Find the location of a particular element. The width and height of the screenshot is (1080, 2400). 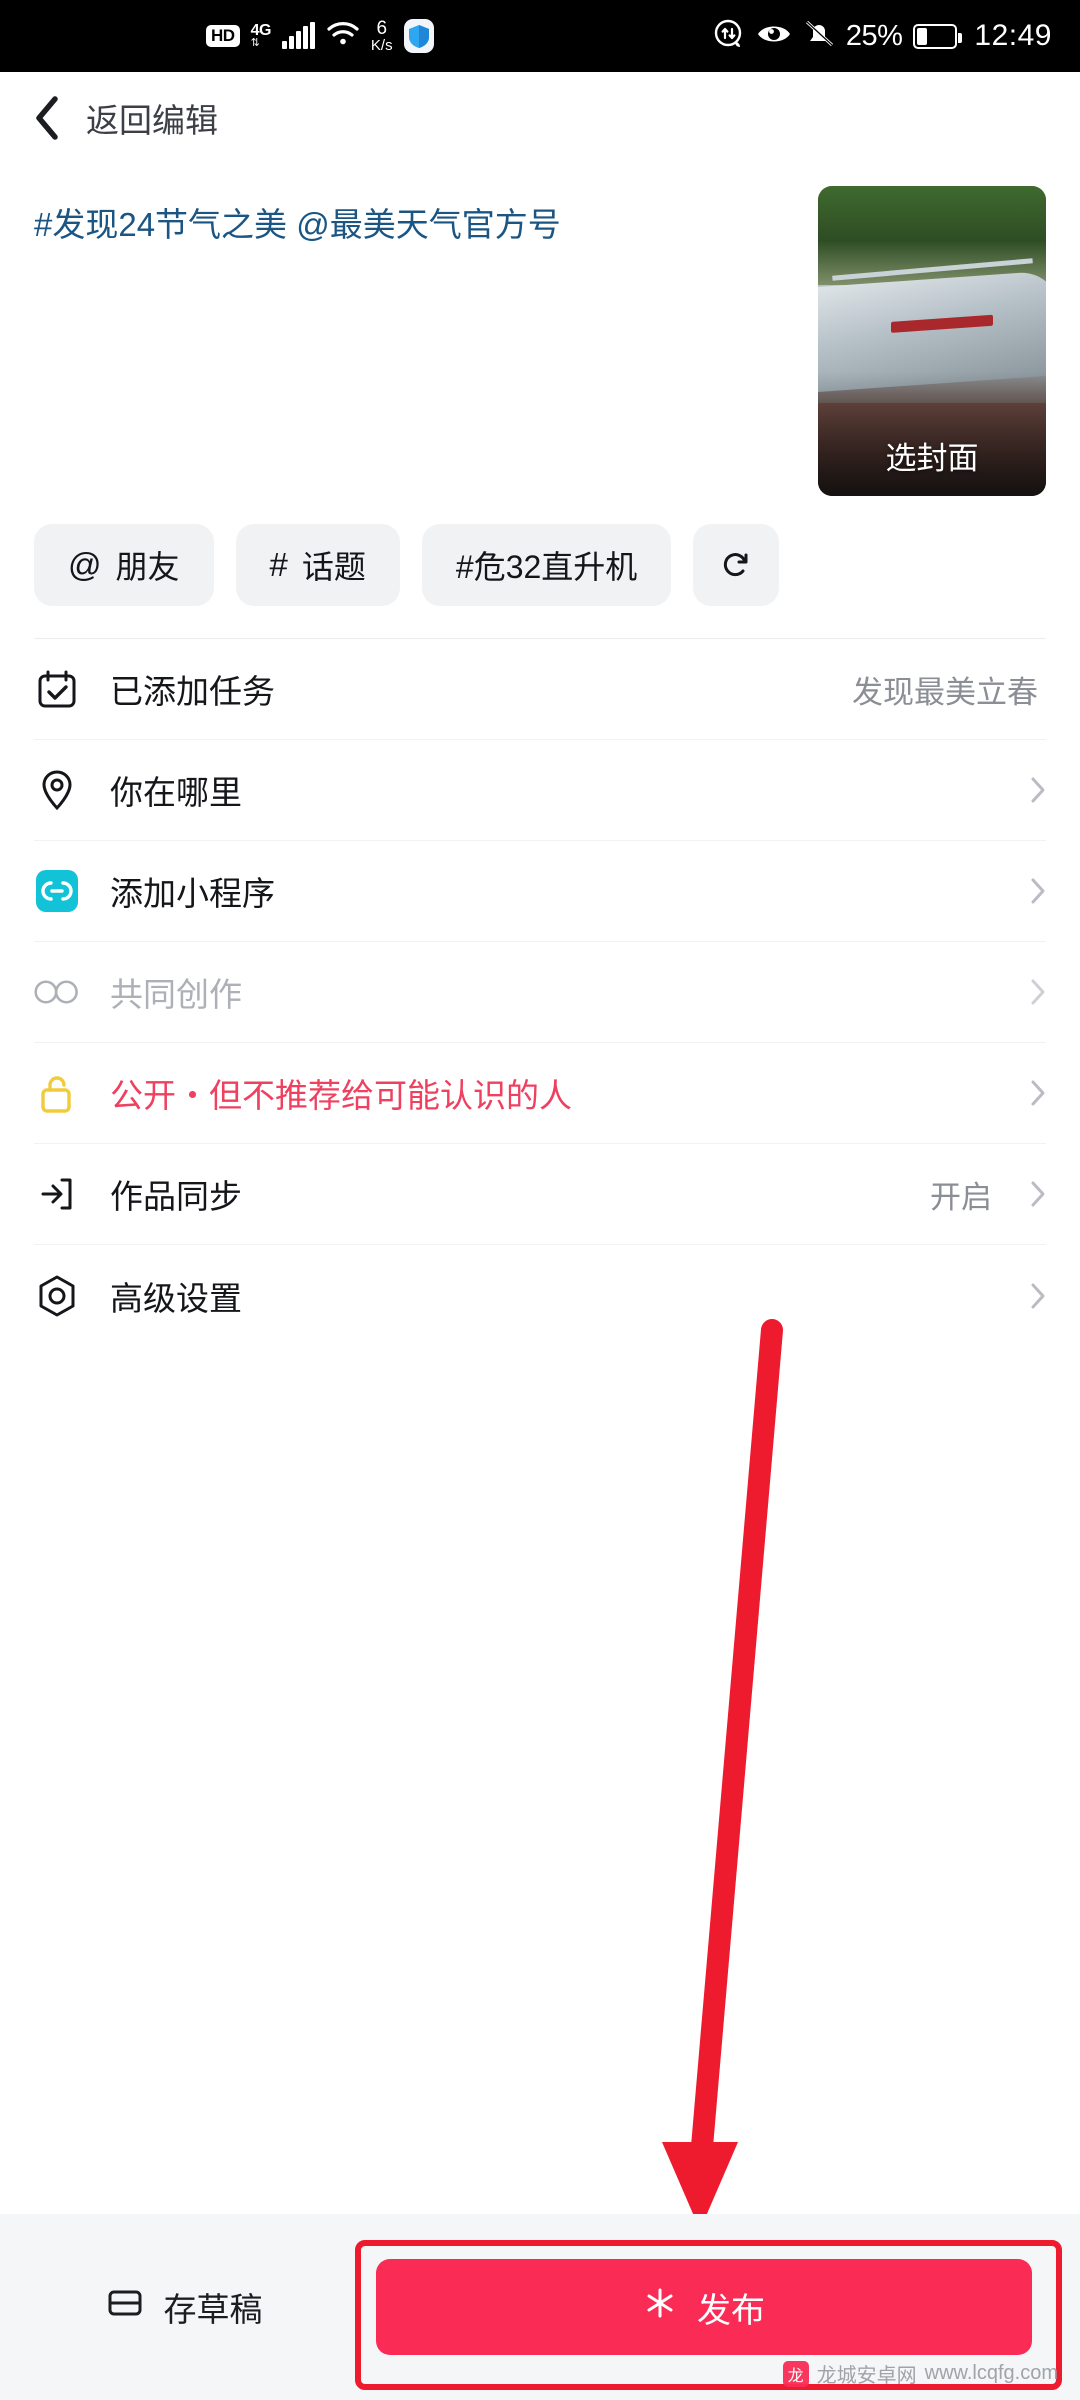

compose-section: #发现24节气之美 @最美天气官方号 选封面 is located at coordinates (540, 330).